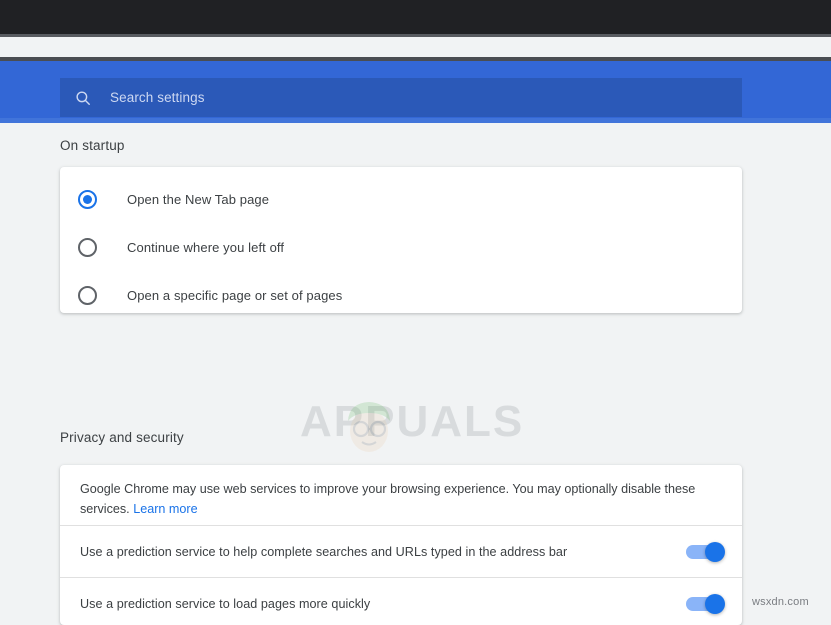 The height and width of the screenshot is (625, 831). I want to click on appuals-watermark: APPUALS, so click(415, 426).